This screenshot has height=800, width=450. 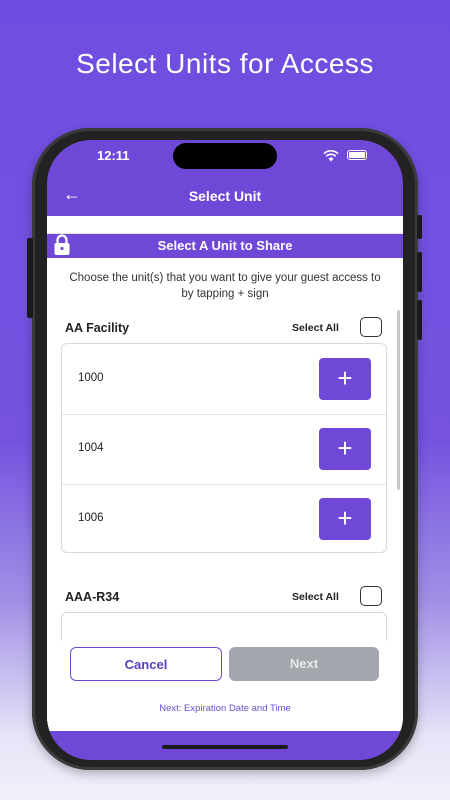 I want to click on unit-label: 1000, so click(x=91, y=378).